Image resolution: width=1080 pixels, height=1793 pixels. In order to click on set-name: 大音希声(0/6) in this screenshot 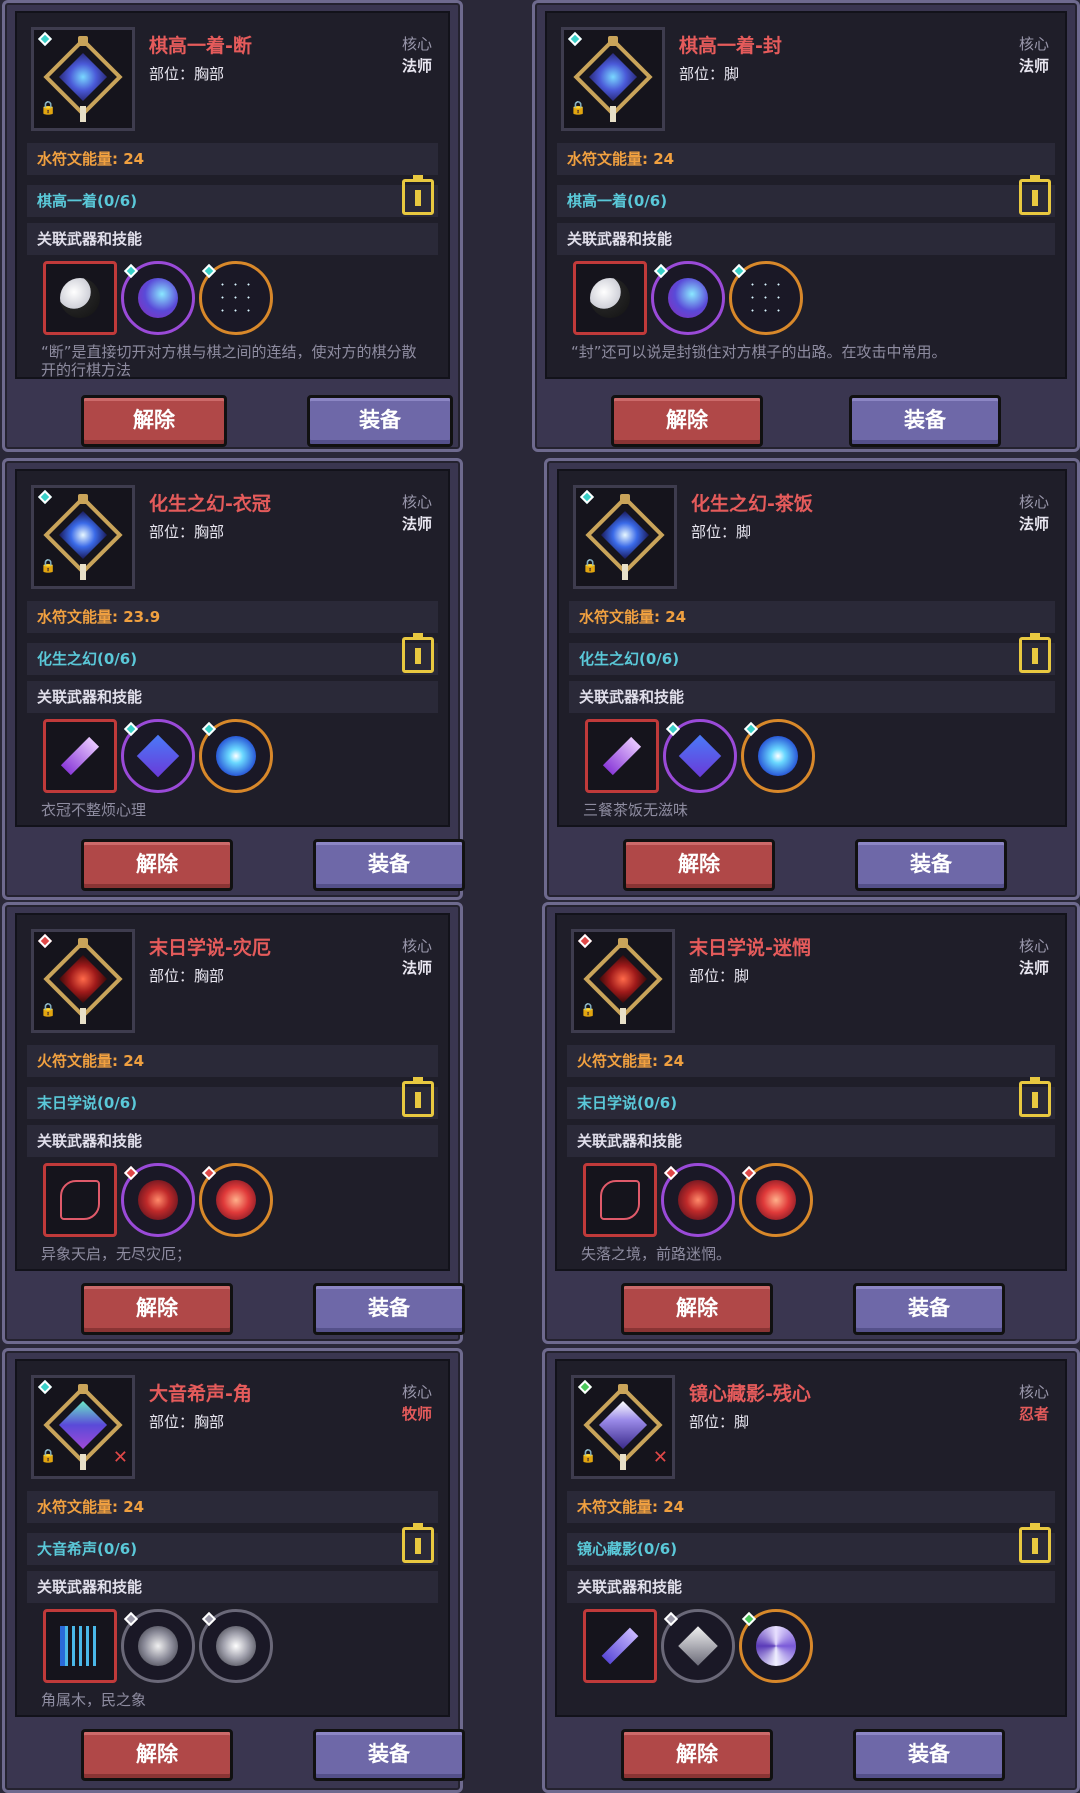, I will do `click(232, 1549)`.